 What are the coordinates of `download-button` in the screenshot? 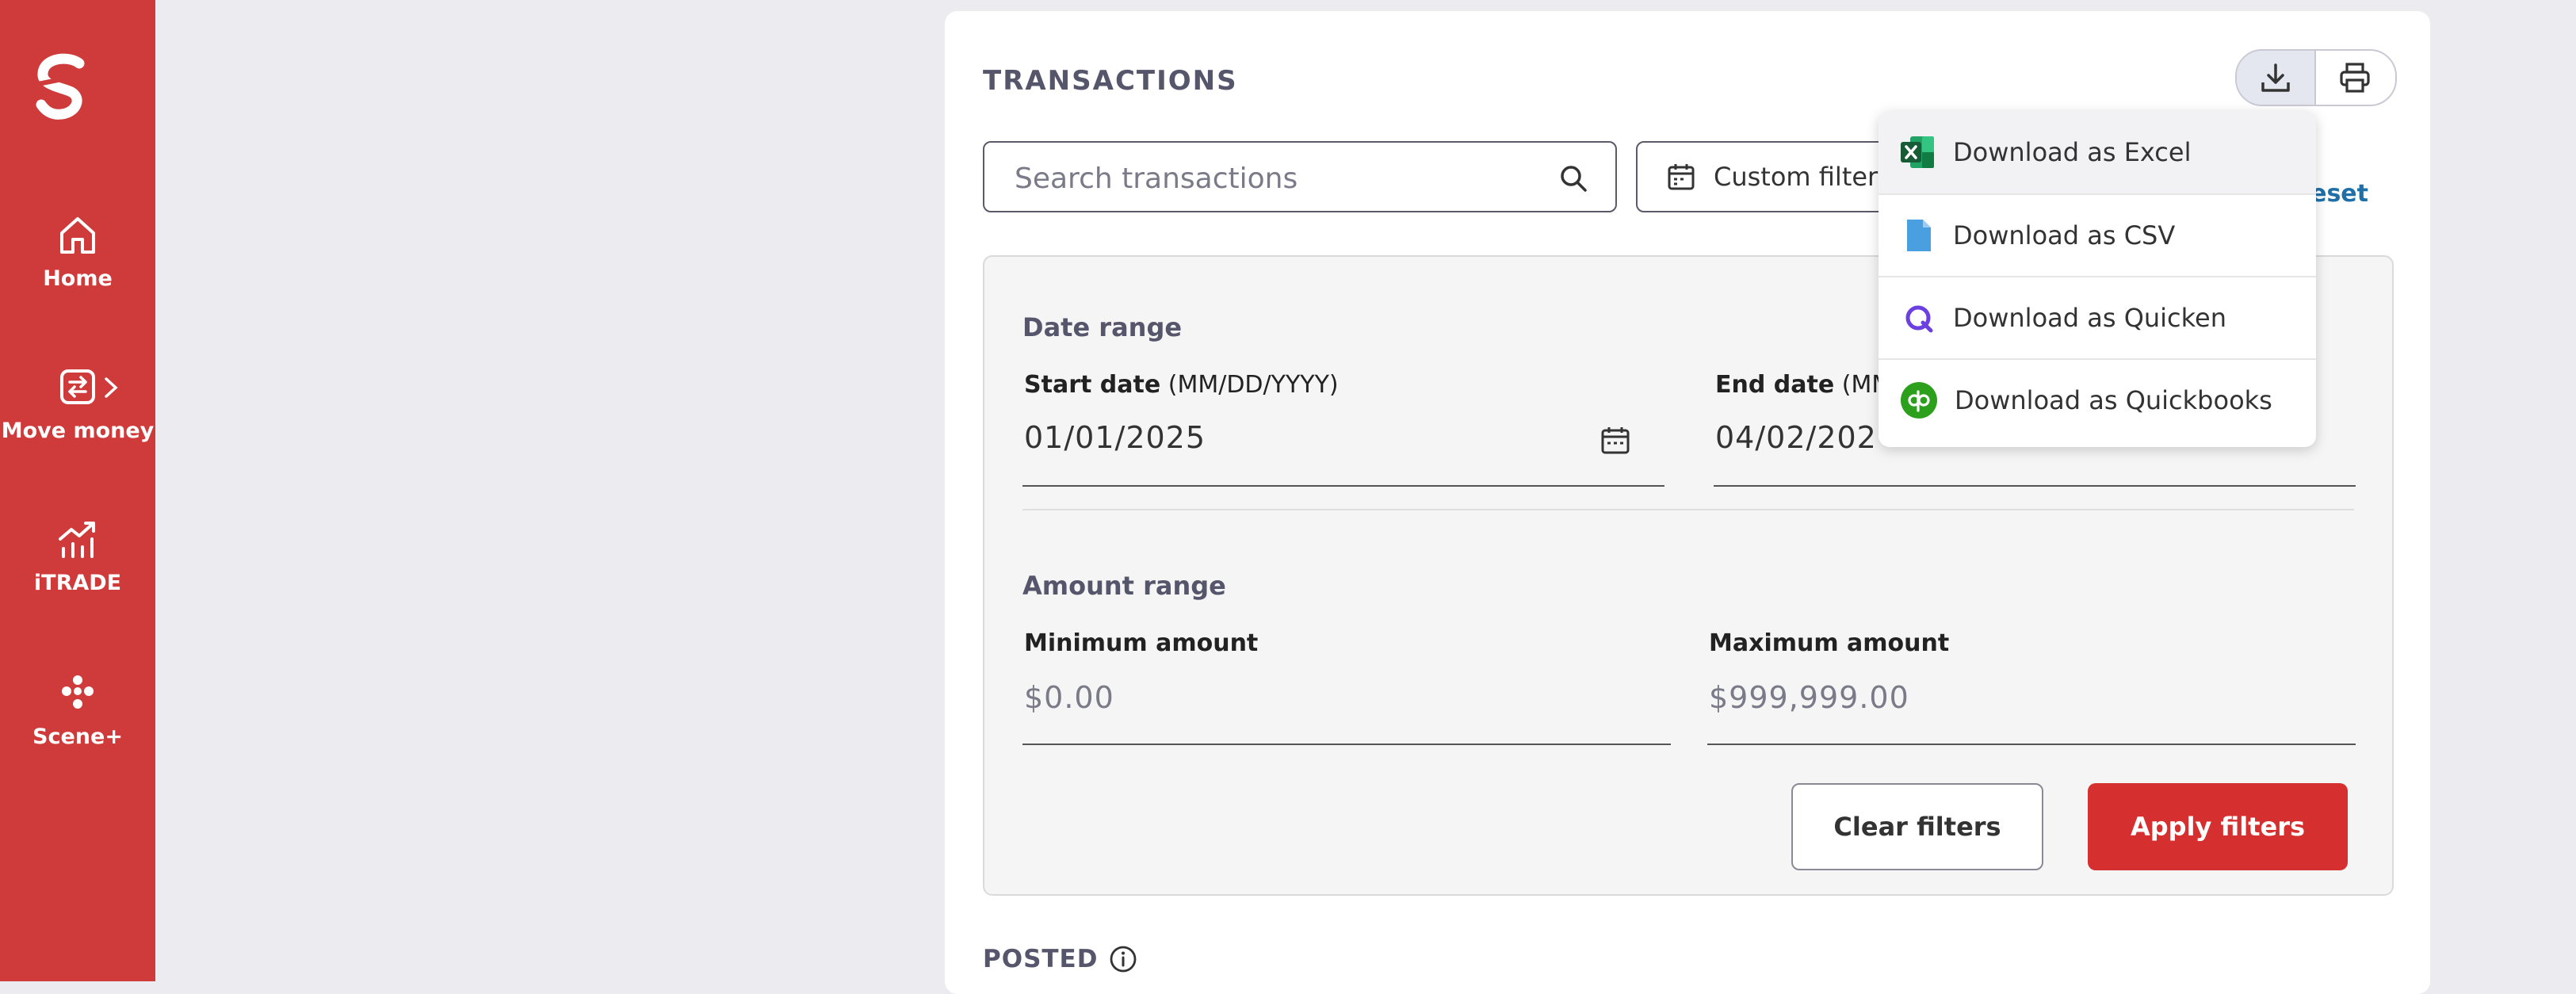 It's located at (2276, 78).